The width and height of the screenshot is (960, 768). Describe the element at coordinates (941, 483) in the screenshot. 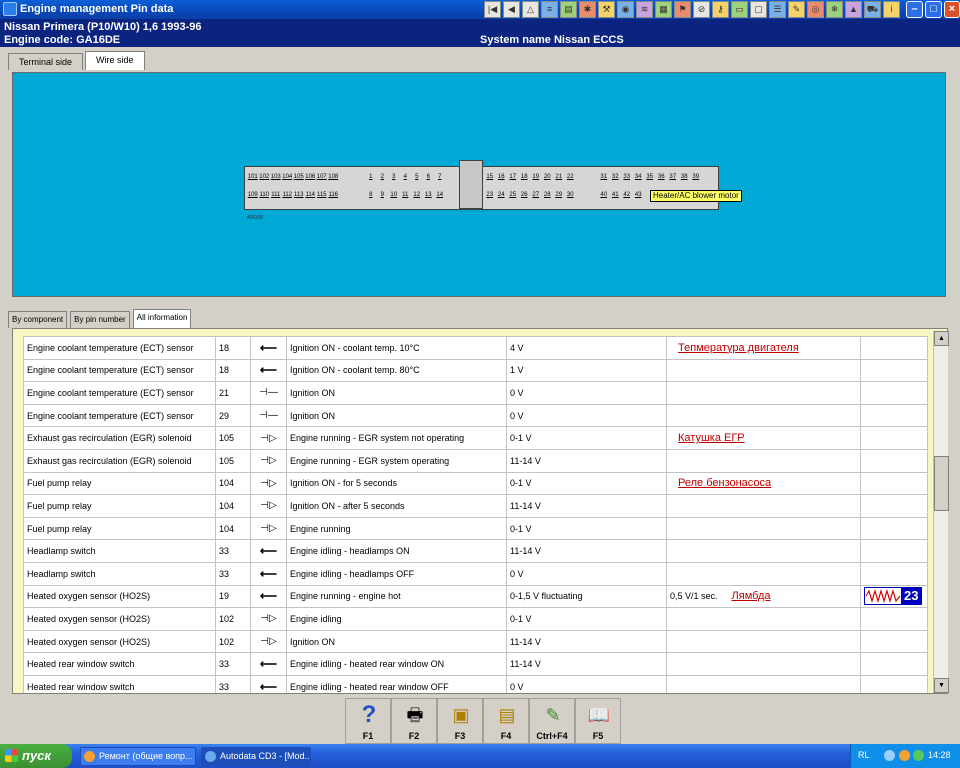

I see `scroll-thumb` at that location.